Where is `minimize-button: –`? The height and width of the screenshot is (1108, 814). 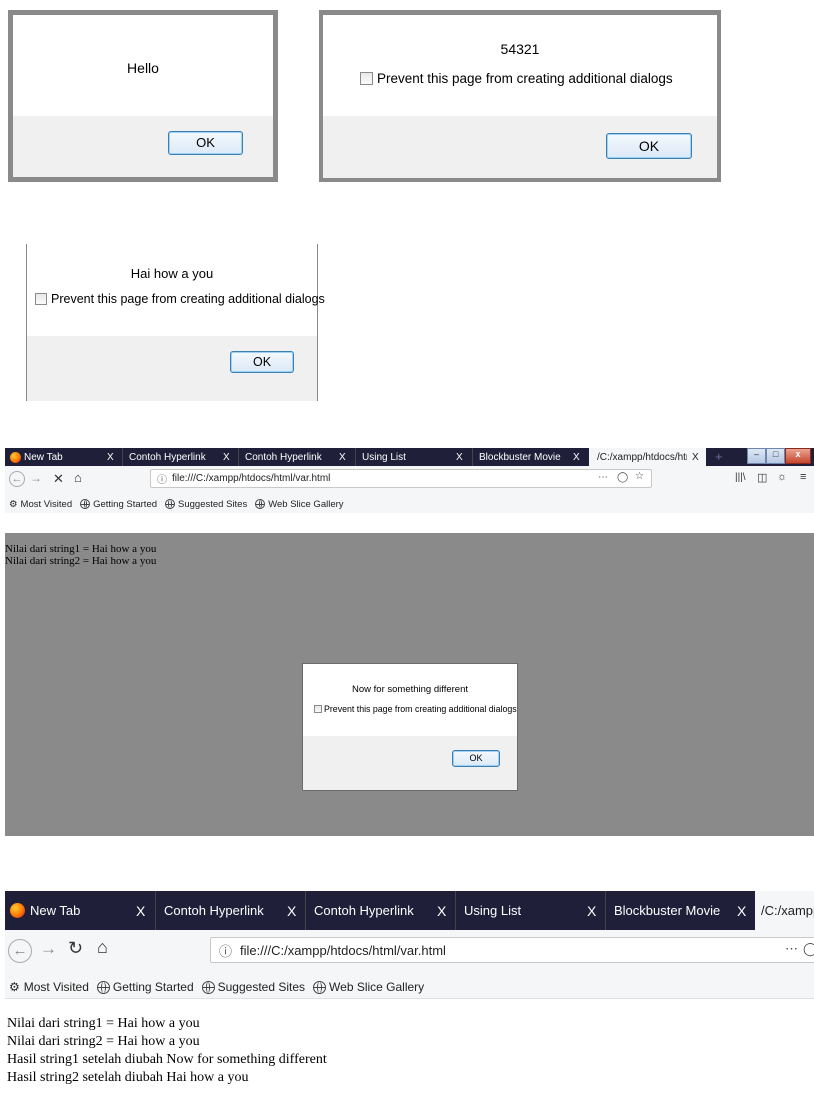
minimize-button: – is located at coordinates (757, 456).